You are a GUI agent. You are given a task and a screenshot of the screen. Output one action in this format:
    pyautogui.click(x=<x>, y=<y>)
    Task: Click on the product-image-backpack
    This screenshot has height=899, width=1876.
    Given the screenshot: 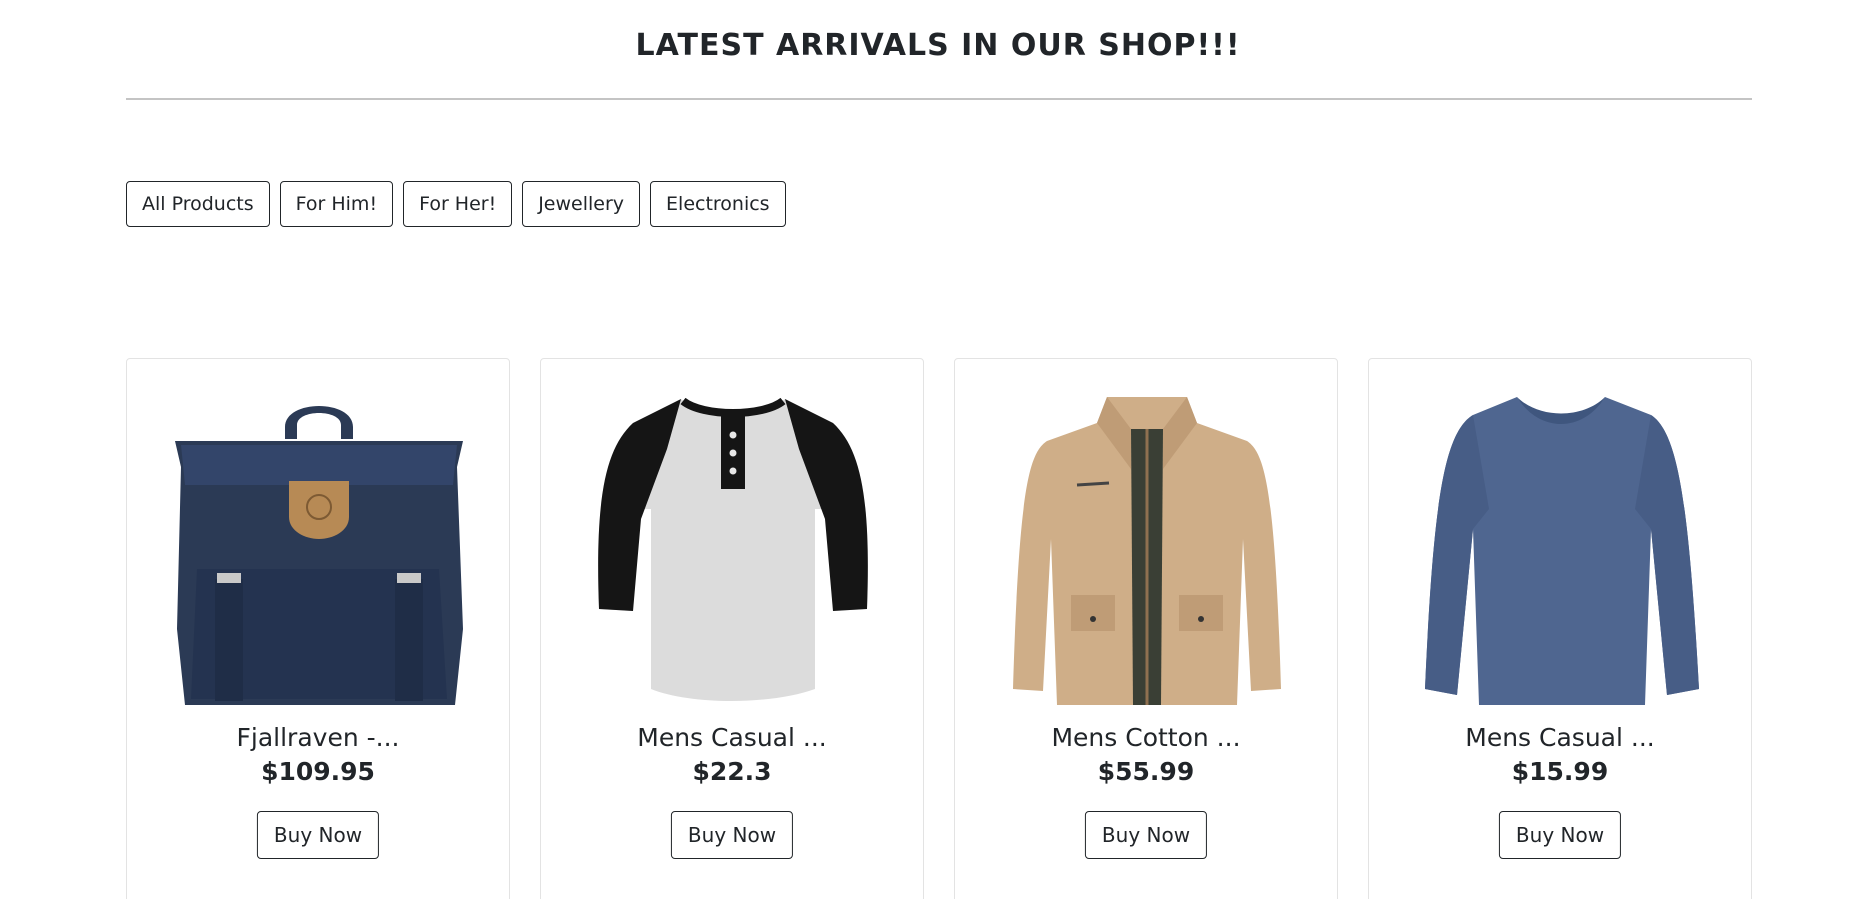 What is the action you would take?
    pyautogui.click(x=319, y=549)
    